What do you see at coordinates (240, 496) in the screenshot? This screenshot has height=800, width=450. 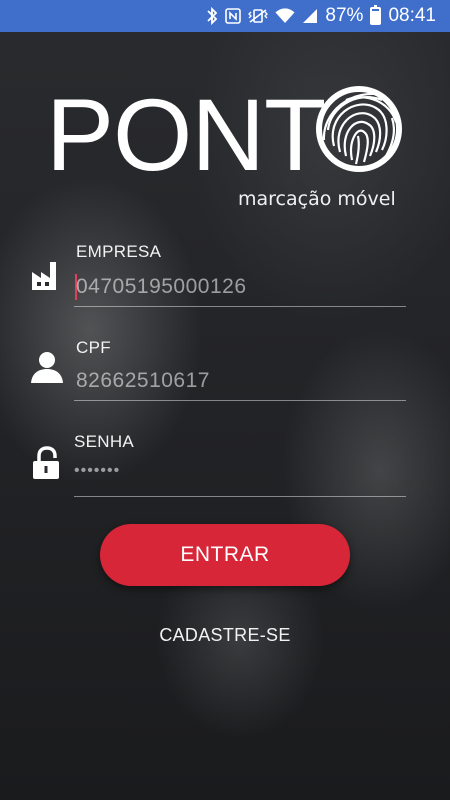 I see `senha-underline` at bounding box center [240, 496].